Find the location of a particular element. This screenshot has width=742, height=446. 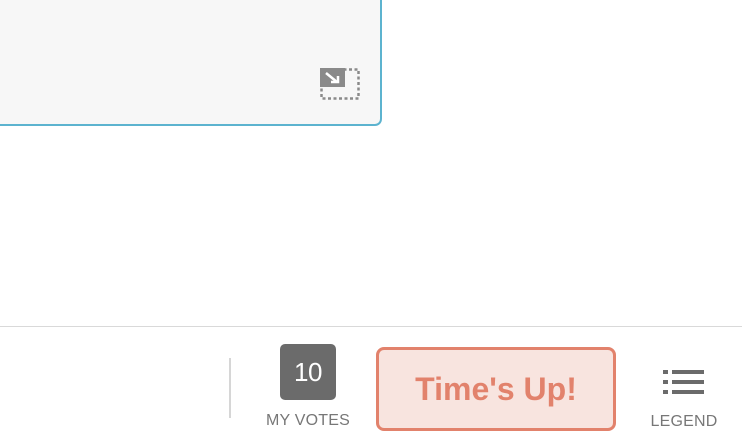

note-card is located at coordinates (191, 63).